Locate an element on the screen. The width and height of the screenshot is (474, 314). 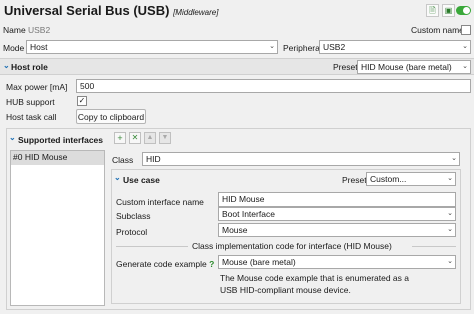
peripheral-select: USB2 ⌄ is located at coordinates (395, 47).